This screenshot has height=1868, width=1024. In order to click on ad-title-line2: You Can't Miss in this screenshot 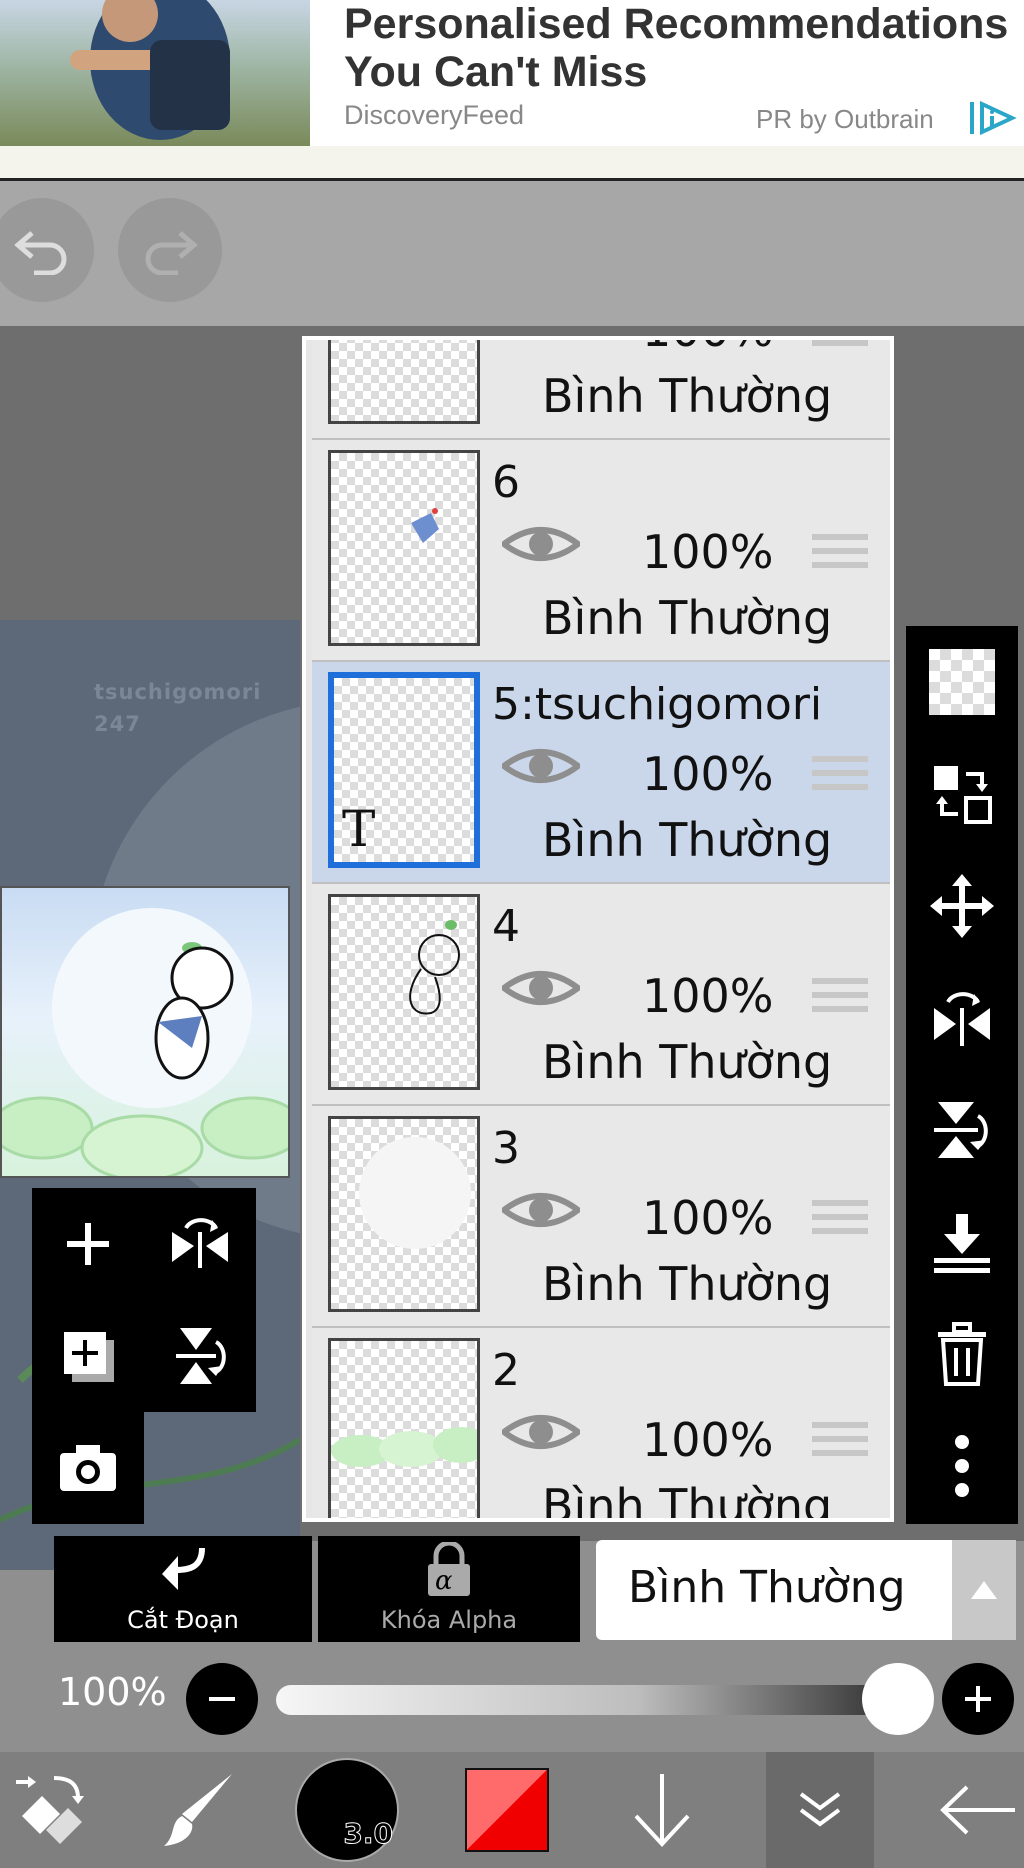, I will do `click(684, 72)`.